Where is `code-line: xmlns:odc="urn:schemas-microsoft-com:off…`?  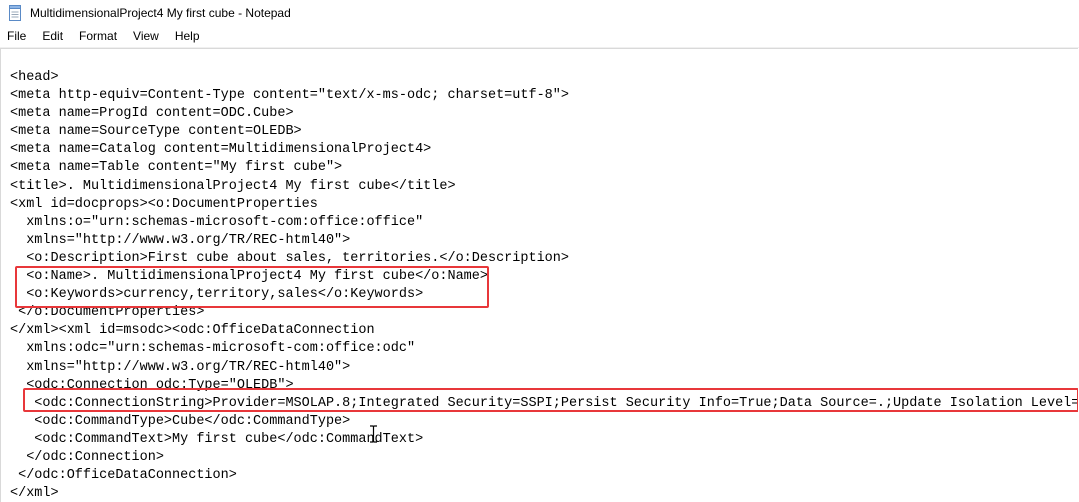 code-line: xmlns:odc="urn:schemas-microsoft-com:off… is located at coordinates (213, 349).